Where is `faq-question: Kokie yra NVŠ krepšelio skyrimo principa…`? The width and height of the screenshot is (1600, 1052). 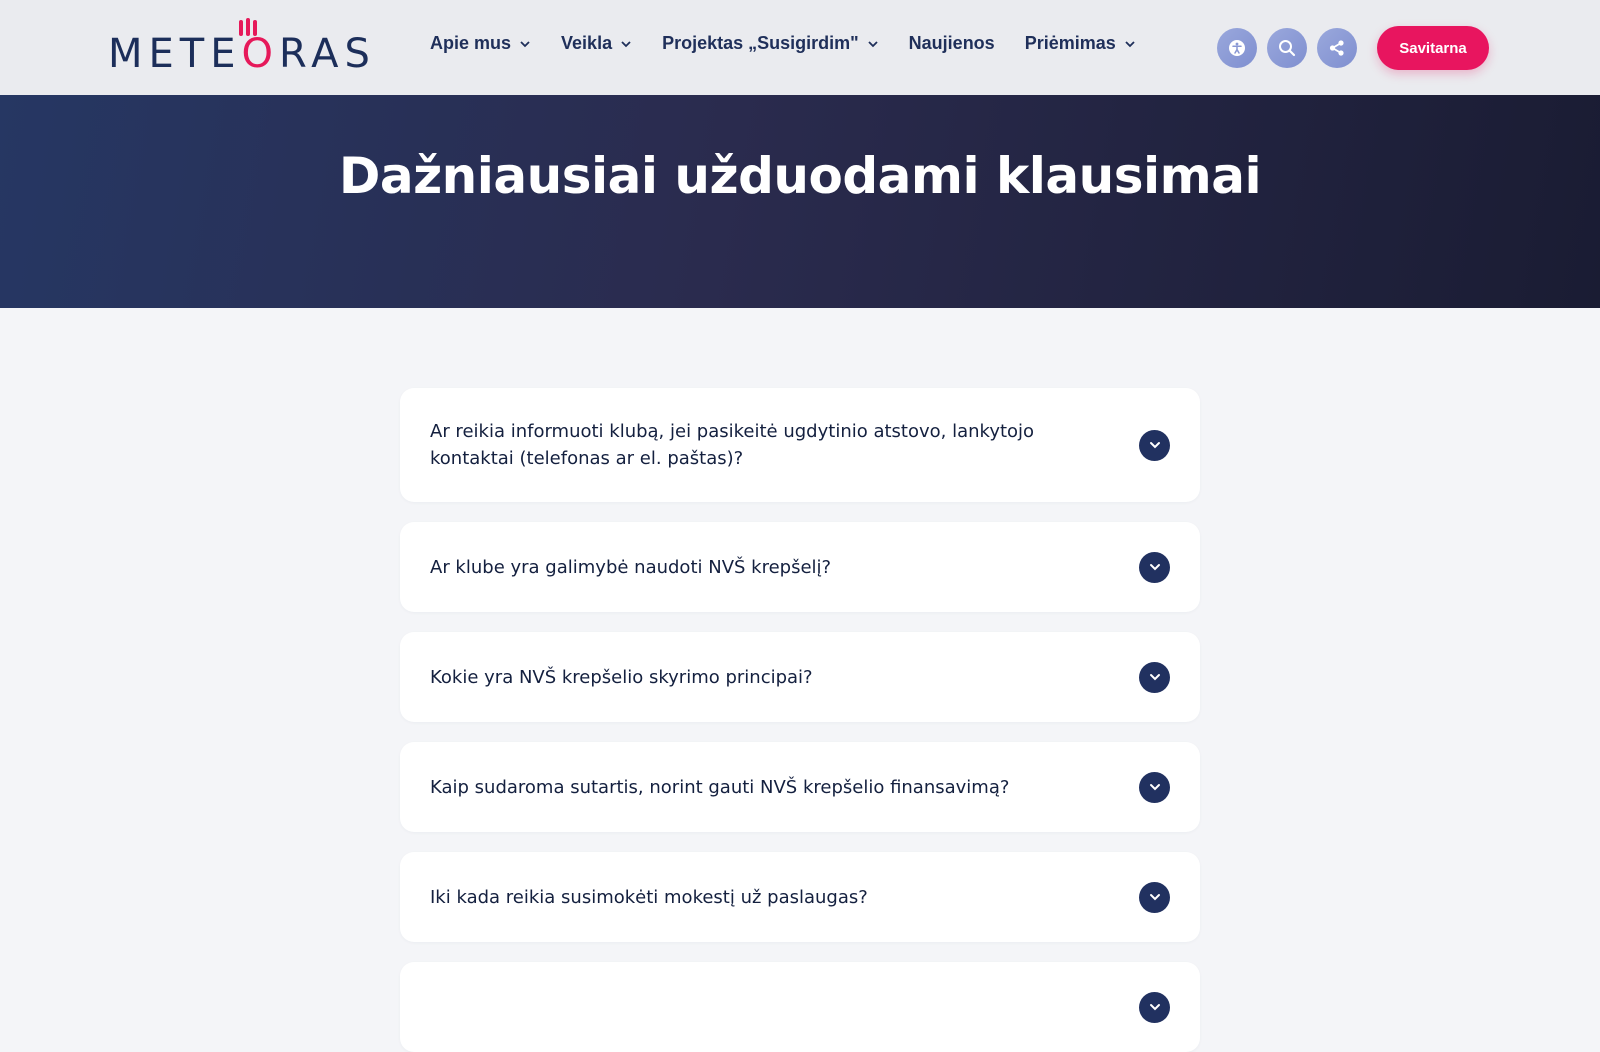
faq-question: Kokie yra NVŠ krepšelio skyrimo principa… is located at coordinates (621, 677).